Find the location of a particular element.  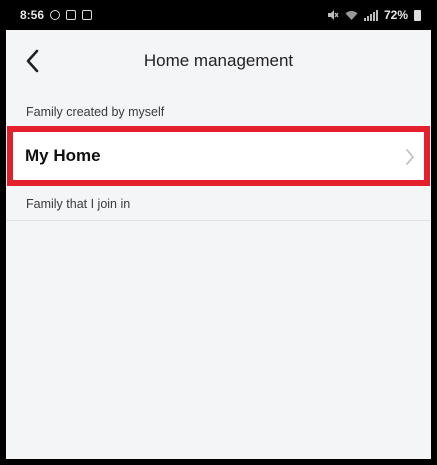

app-header: Home management is located at coordinates (218, 61).